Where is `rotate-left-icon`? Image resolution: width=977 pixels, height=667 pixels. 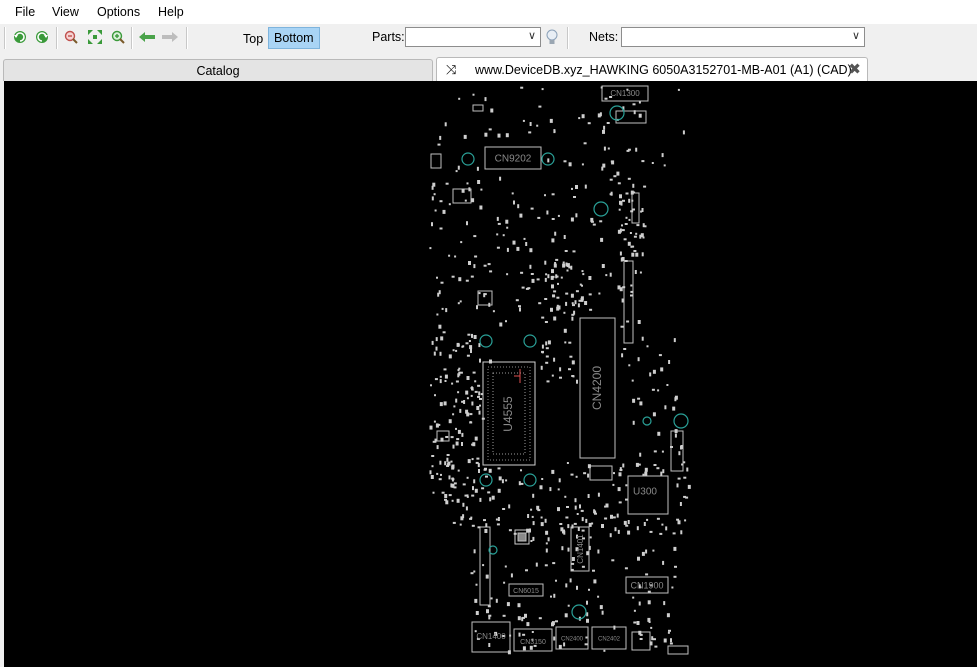
rotate-left-icon is located at coordinates (20, 37).